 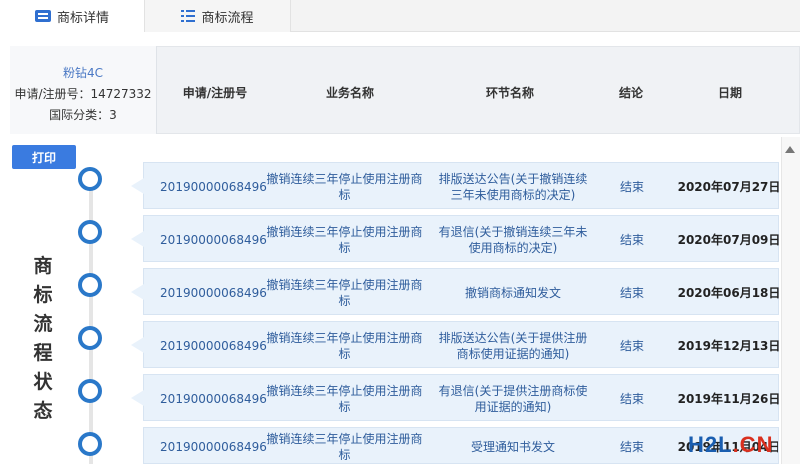 I want to click on cell-step: 有退信(关于撤销连续三年未使用商标的决定), so click(x=513, y=239).